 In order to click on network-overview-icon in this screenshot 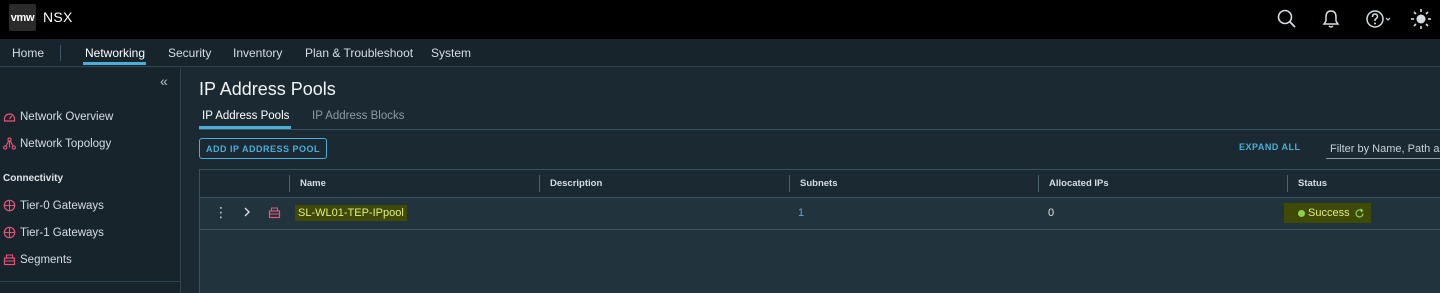, I will do `click(9, 117)`.